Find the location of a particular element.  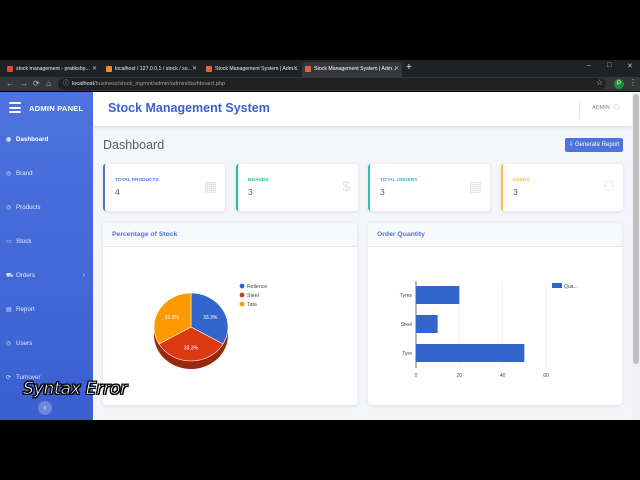

calendar-icon: ▦ is located at coordinates (210, 186).